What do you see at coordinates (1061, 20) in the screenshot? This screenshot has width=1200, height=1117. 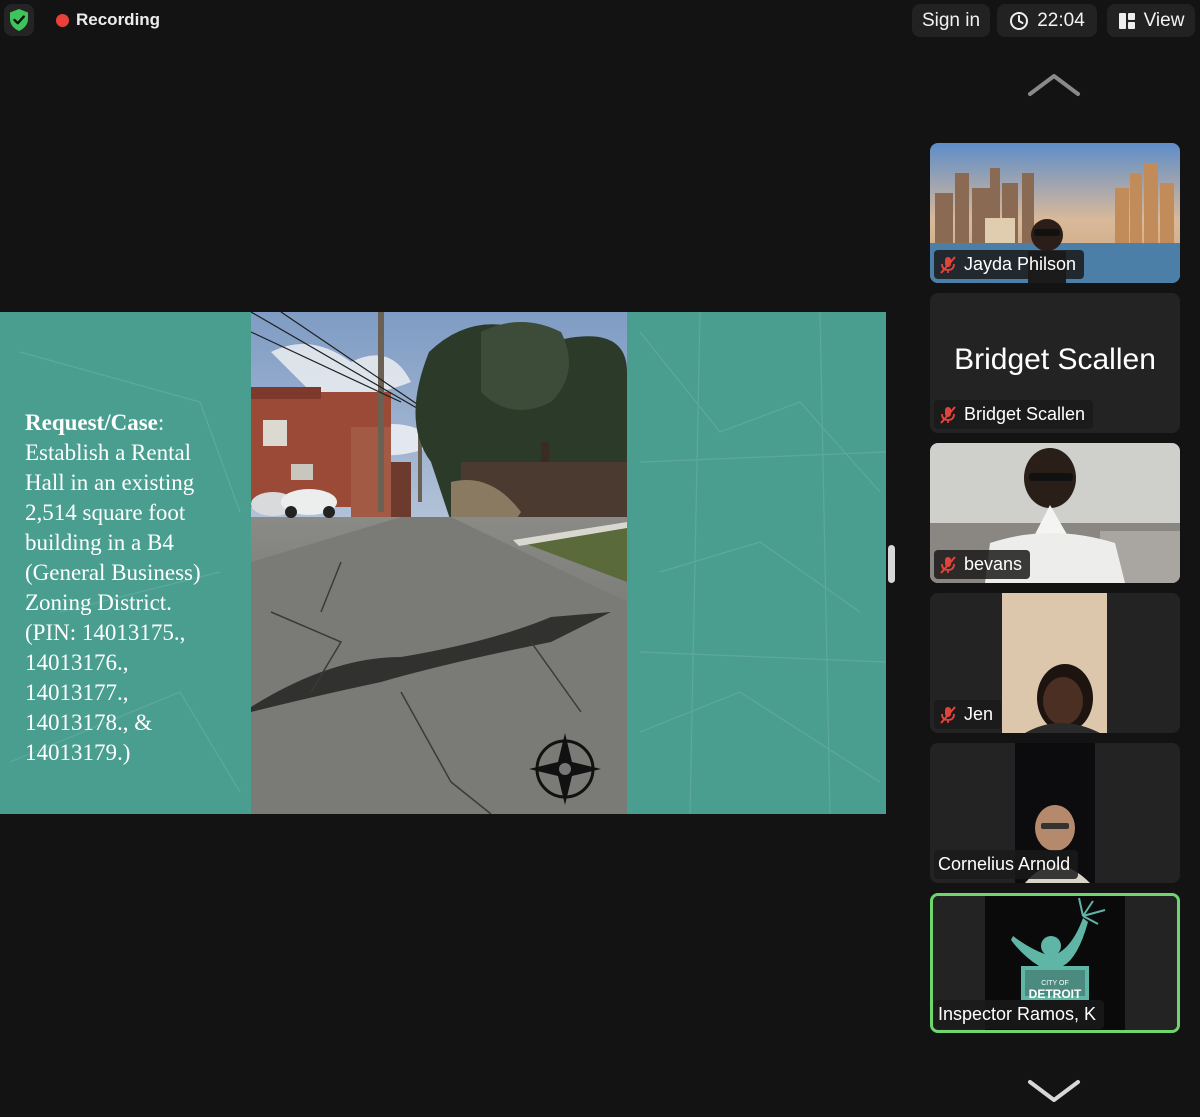 I see `meeting-time: 22:04` at bounding box center [1061, 20].